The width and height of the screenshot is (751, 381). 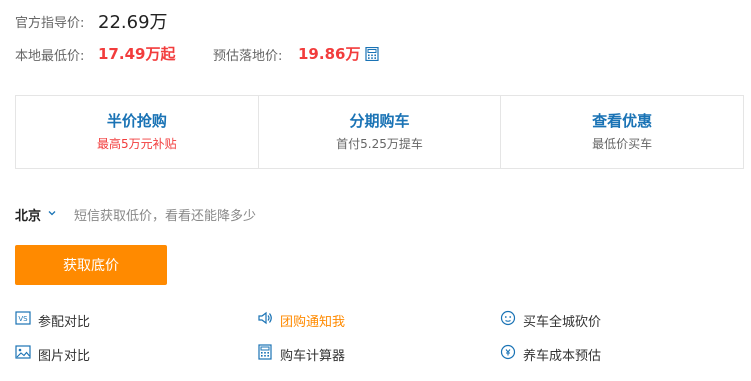 I want to click on svg-text: VS, so click(x=23, y=319).